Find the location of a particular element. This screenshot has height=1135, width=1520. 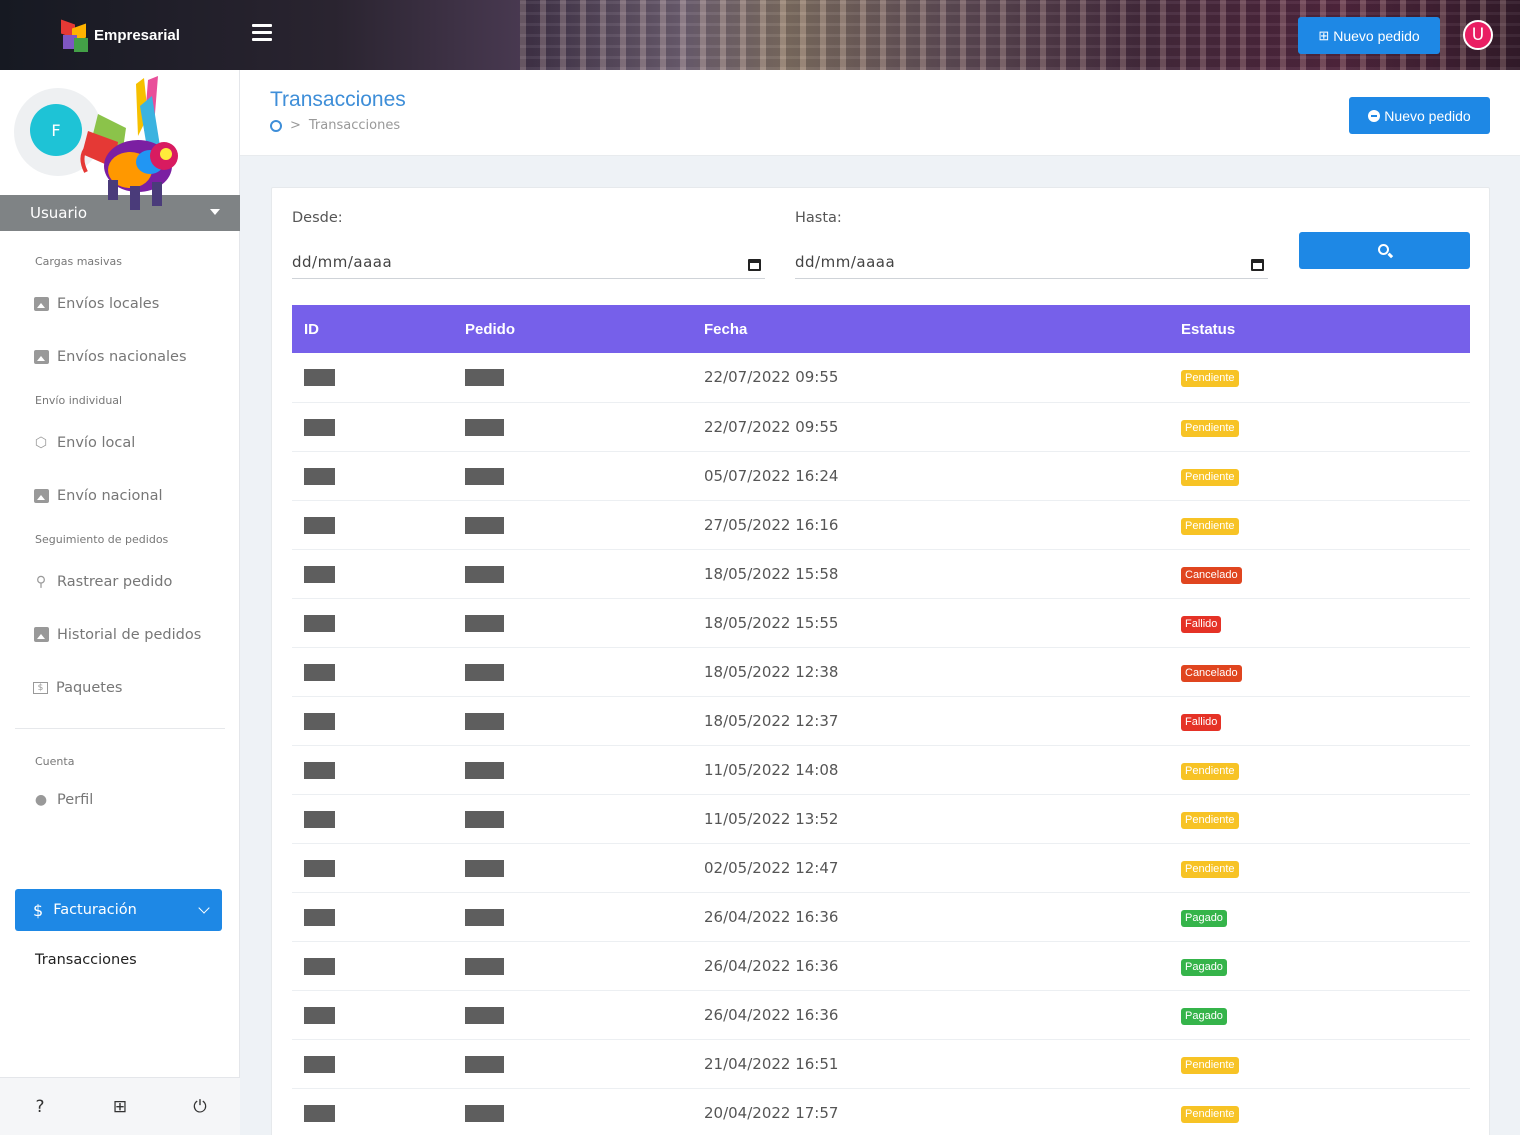

search-icon is located at coordinates (1383, 249).